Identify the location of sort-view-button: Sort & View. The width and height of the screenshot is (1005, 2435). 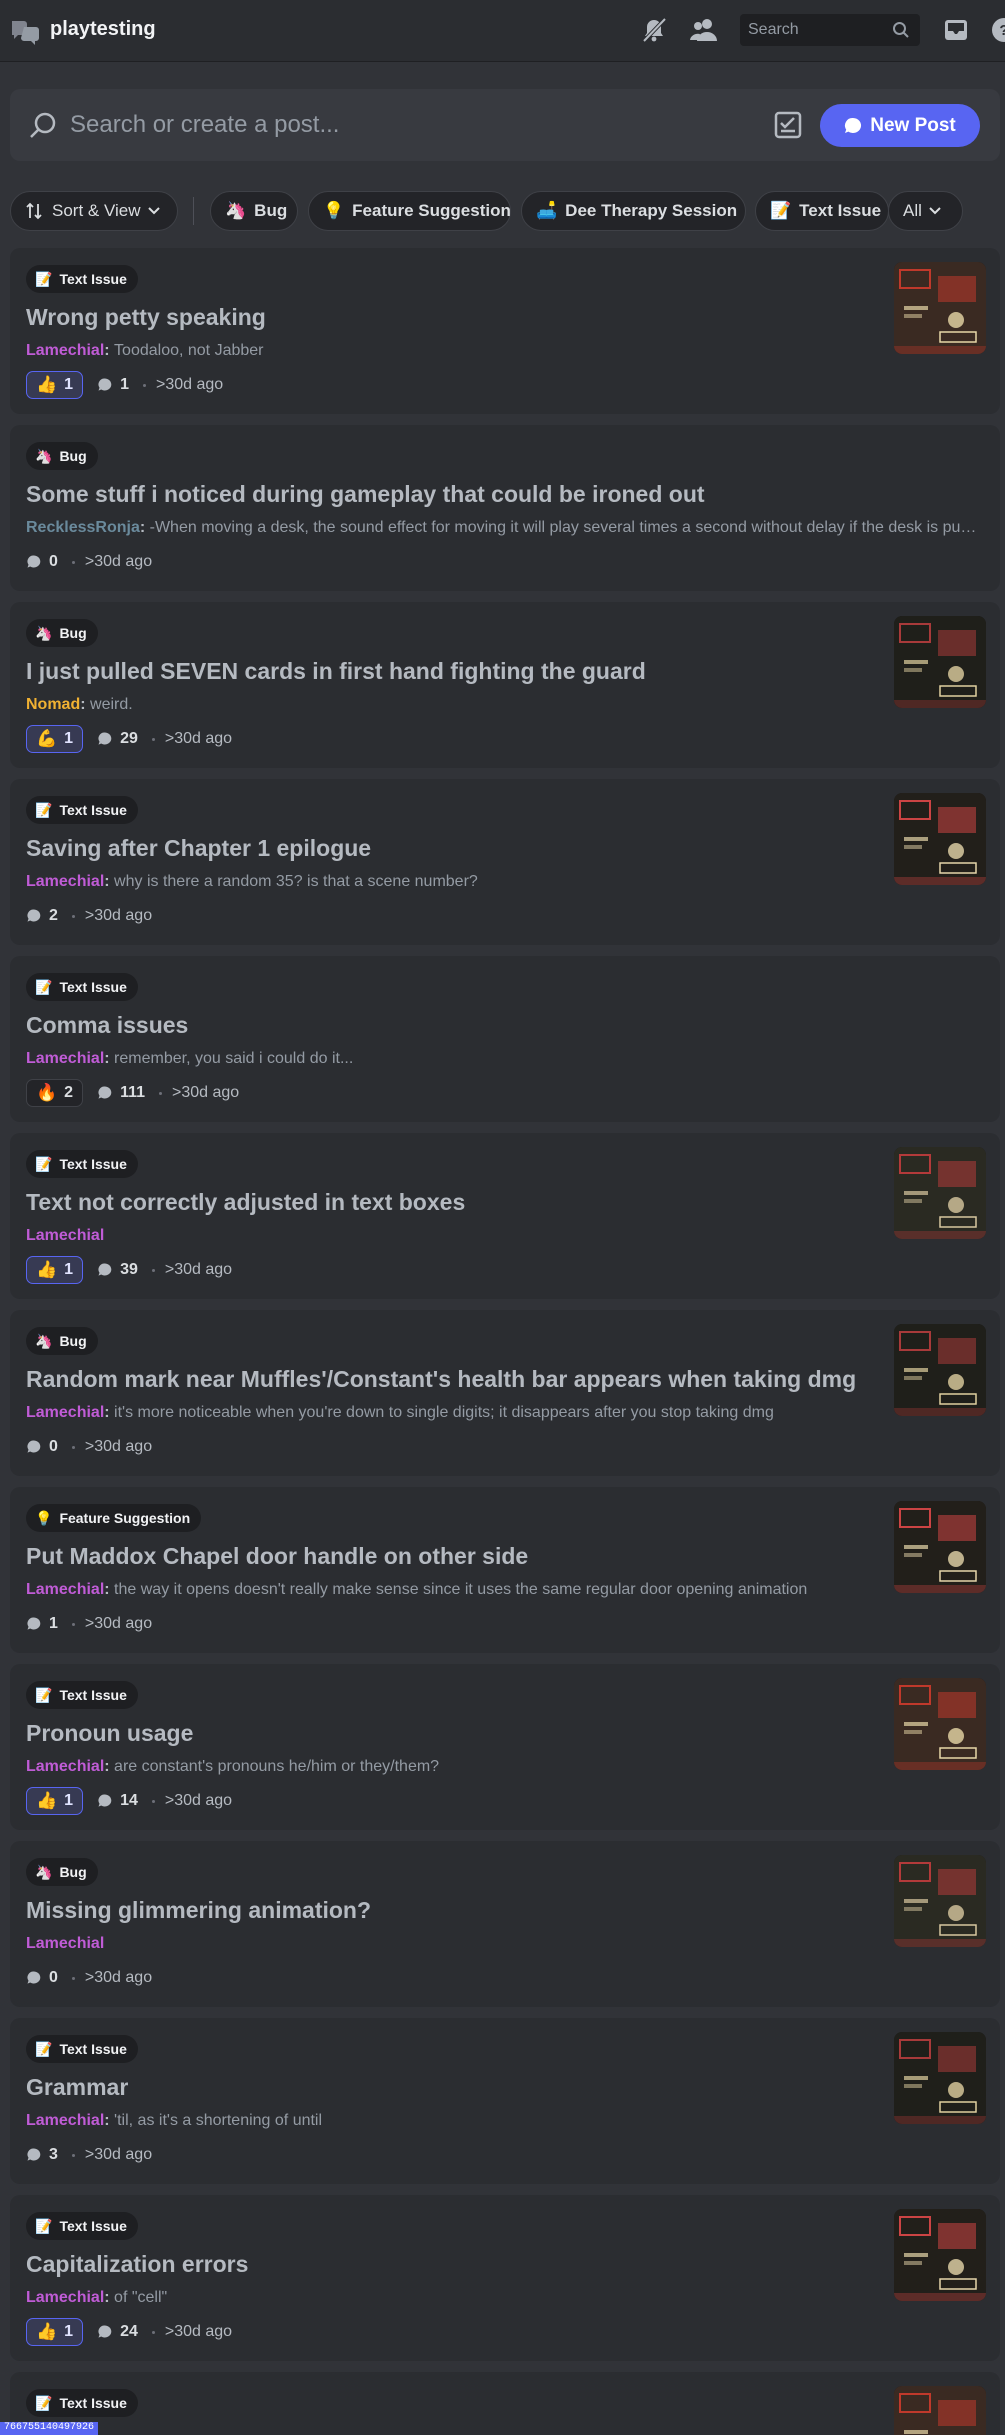
(94, 211).